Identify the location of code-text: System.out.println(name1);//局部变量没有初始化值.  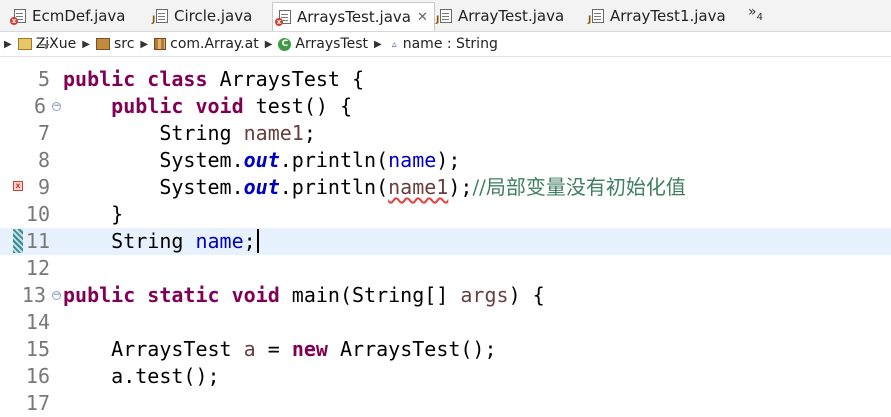
(422, 187).